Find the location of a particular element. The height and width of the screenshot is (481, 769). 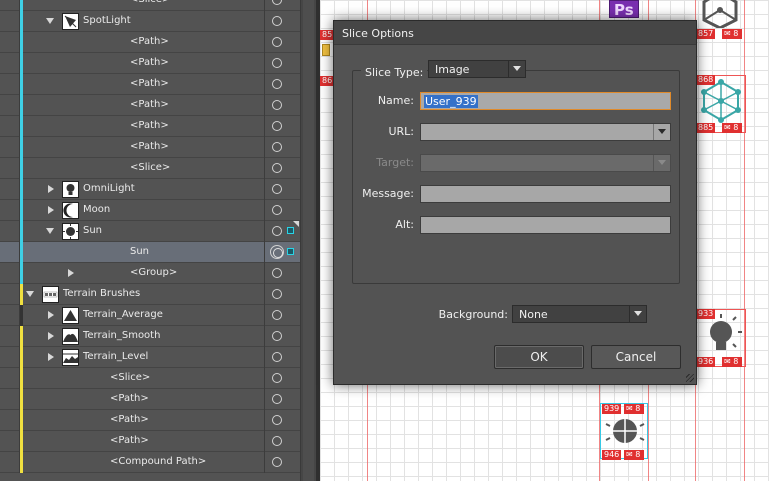

layer-row: Terrain_Average is located at coordinates (150, 315).